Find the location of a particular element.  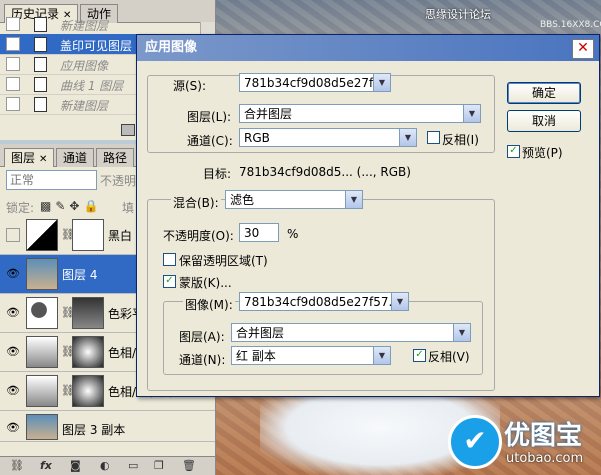

layer-name: 图层 3 副本 is located at coordinates (94, 430).